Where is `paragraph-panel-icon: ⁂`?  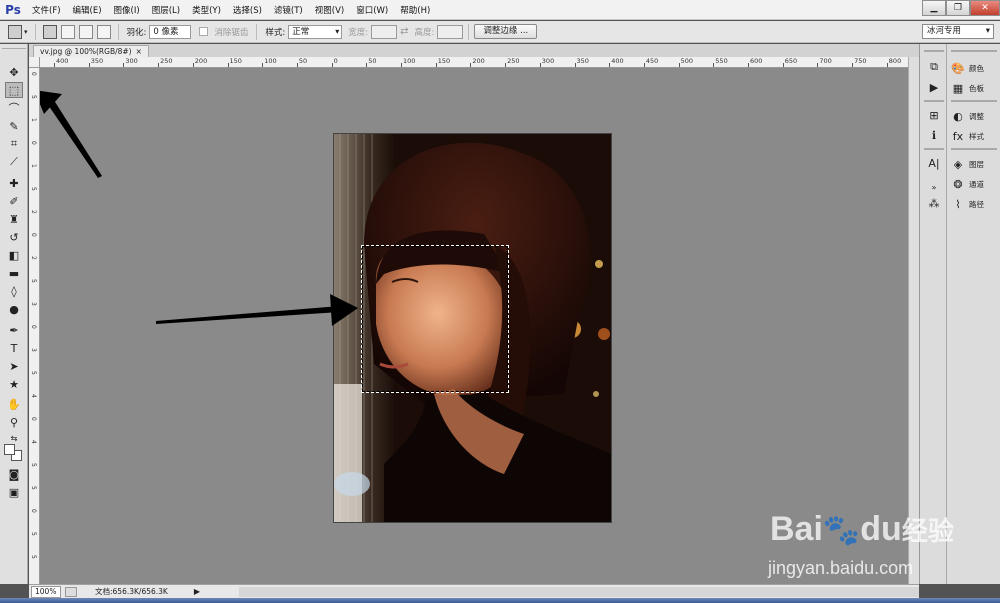
paragraph-panel-icon: ⁂ is located at coordinates (934, 203).